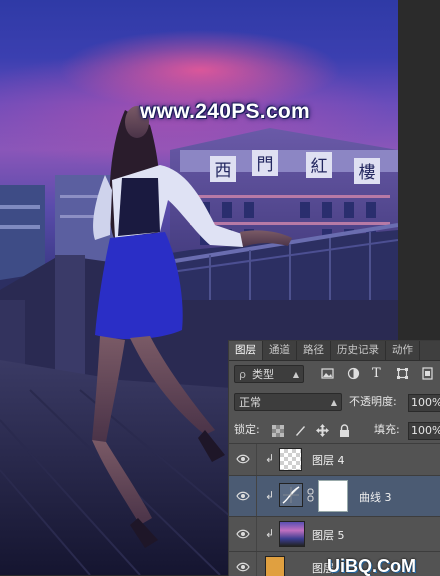  Describe the element at coordinates (288, 402) in the screenshot. I see `blend-mode-select: 正常 ▲` at that location.